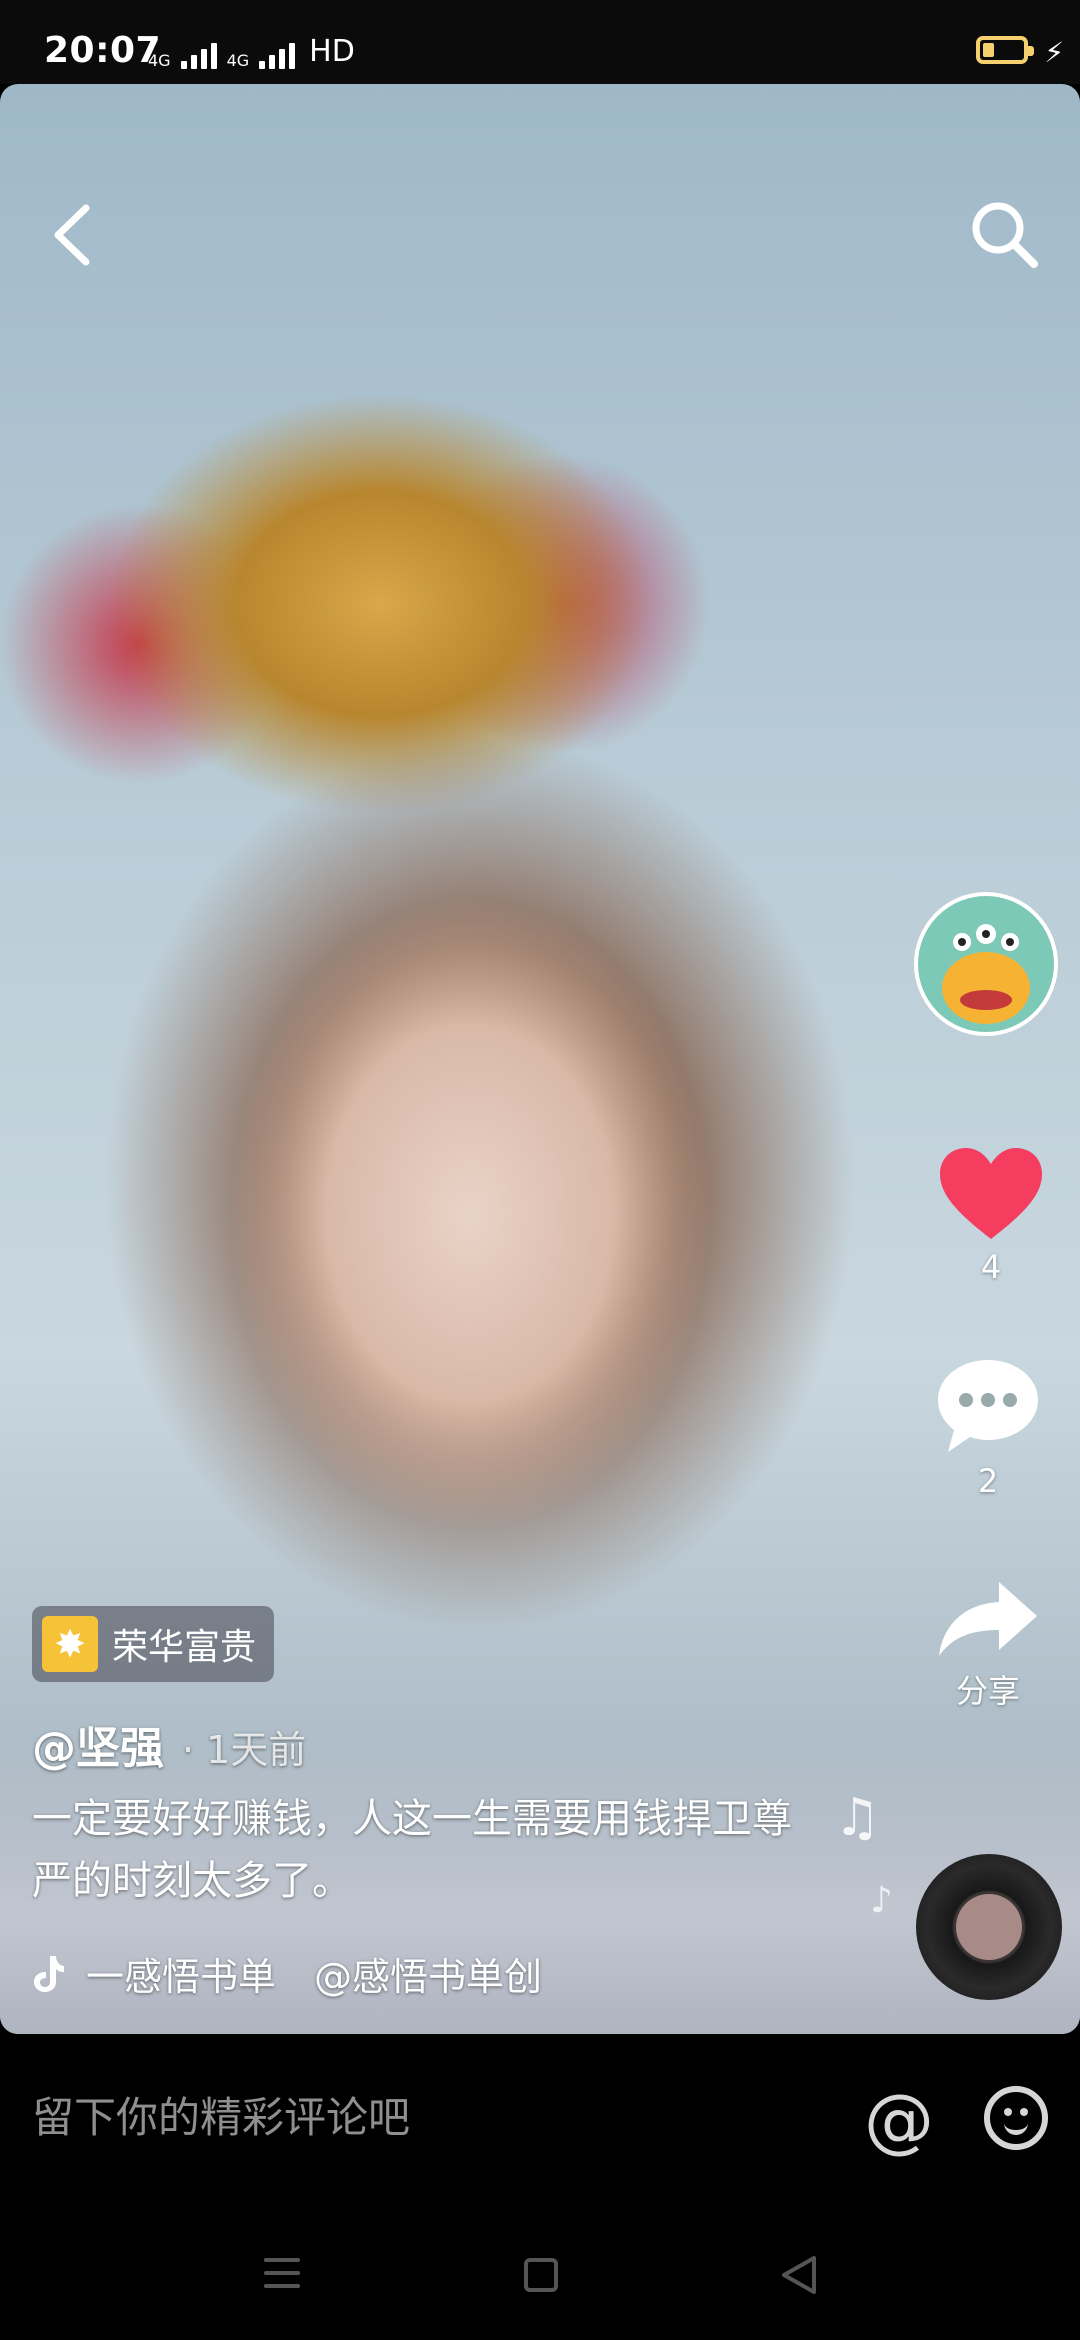 The width and height of the screenshot is (1080, 2340). I want to click on music-cover, so click(989, 1927).